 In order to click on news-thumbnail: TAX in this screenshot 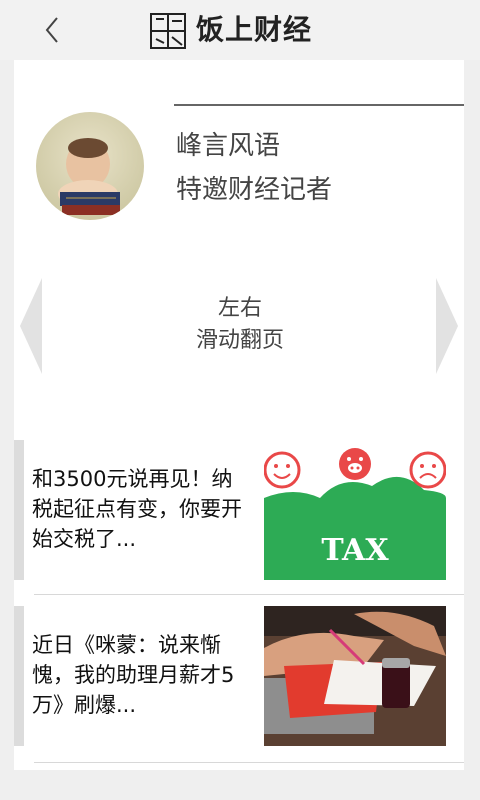, I will do `click(355, 510)`.